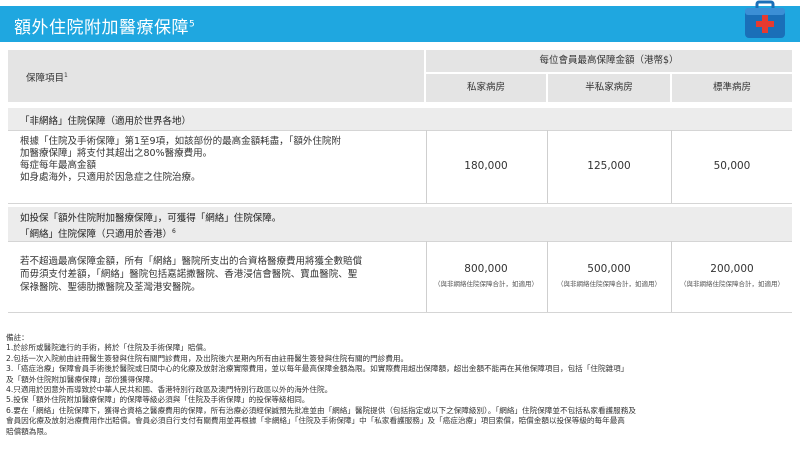 The width and height of the screenshot is (800, 450). I want to click on section1-value-standard: 50,000, so click(732, 166).